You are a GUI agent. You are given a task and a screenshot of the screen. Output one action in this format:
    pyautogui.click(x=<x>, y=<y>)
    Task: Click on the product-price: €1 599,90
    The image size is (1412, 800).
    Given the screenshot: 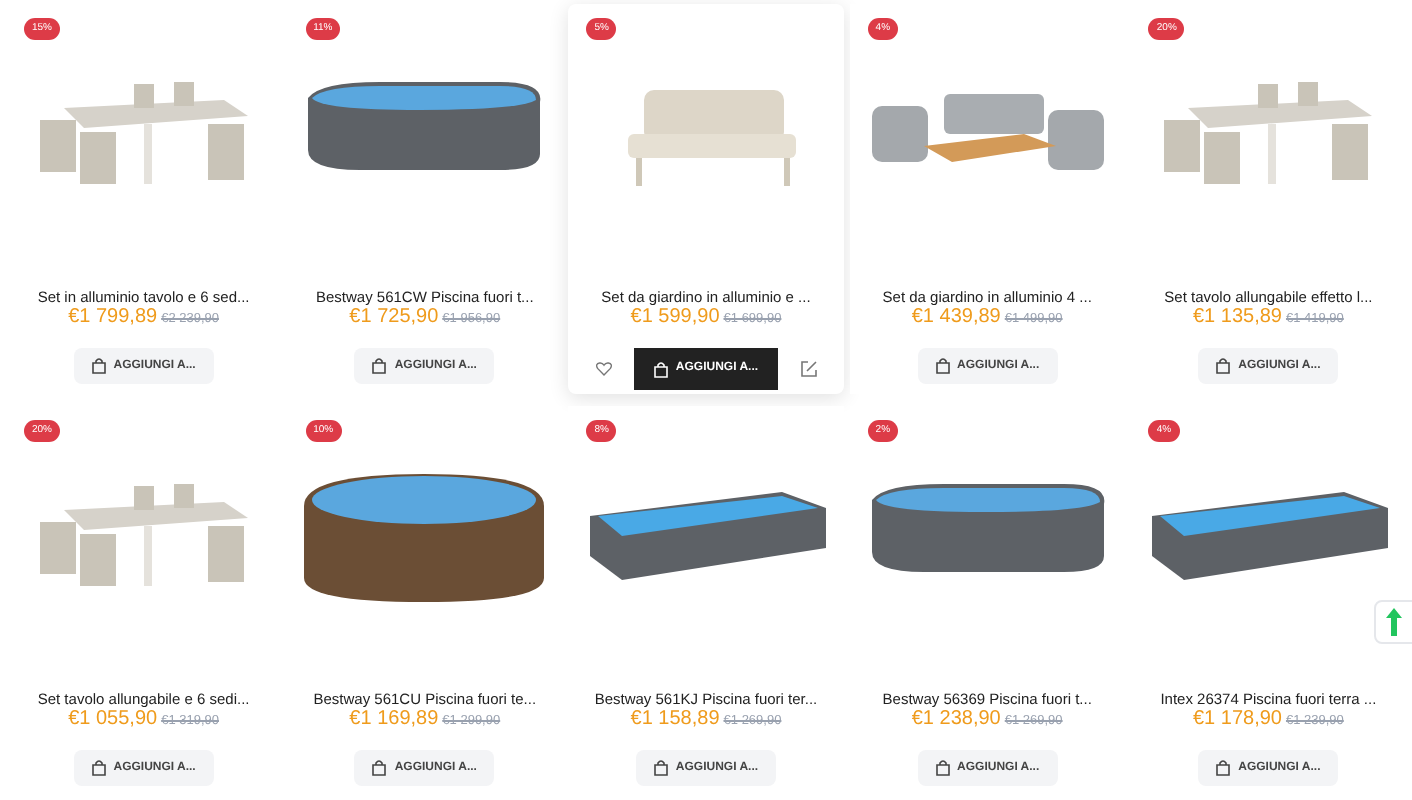 What is the action you would take?
    pyautogui.click(x=675, y=318)
    